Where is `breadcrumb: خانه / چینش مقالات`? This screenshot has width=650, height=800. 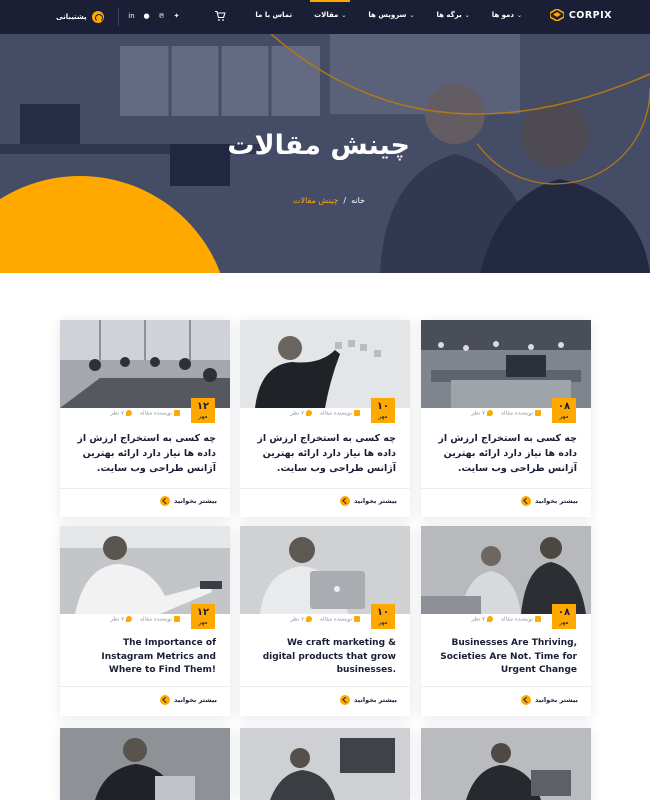
breadcrumb: خانه / چینش مقالات is located at coordinates (329, 200).